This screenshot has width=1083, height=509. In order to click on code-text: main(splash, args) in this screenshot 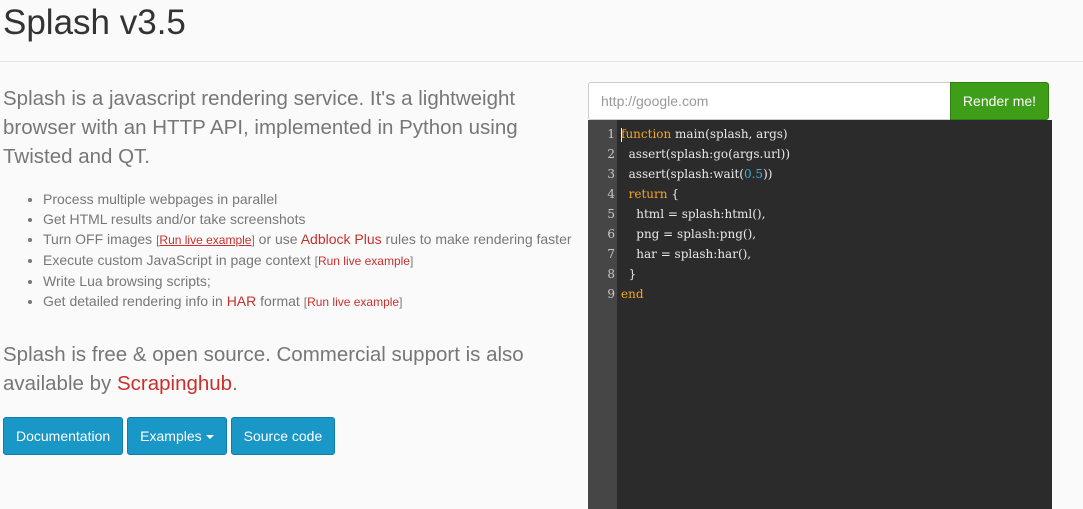, I will do `click(729, 134)`.